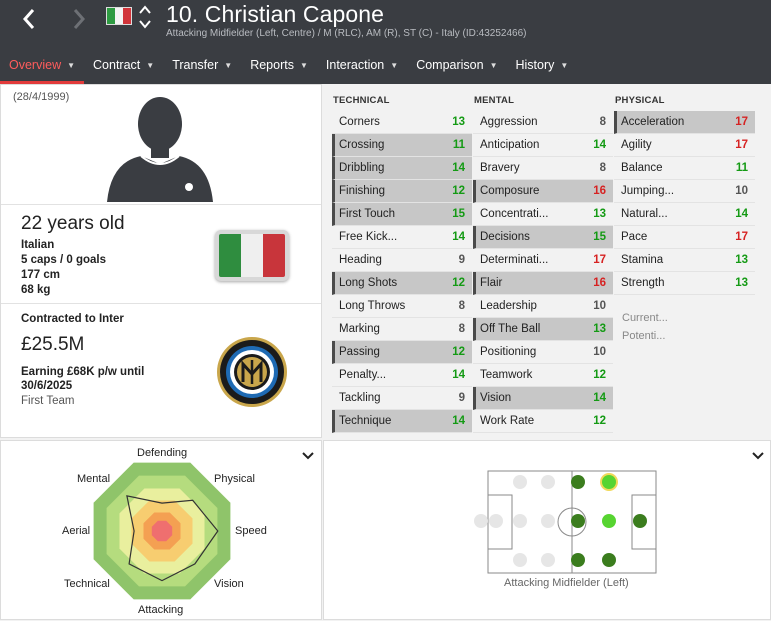 The image size is (771, 621). I want to click on tab-reports: Reports ▼, so click(279, 65).